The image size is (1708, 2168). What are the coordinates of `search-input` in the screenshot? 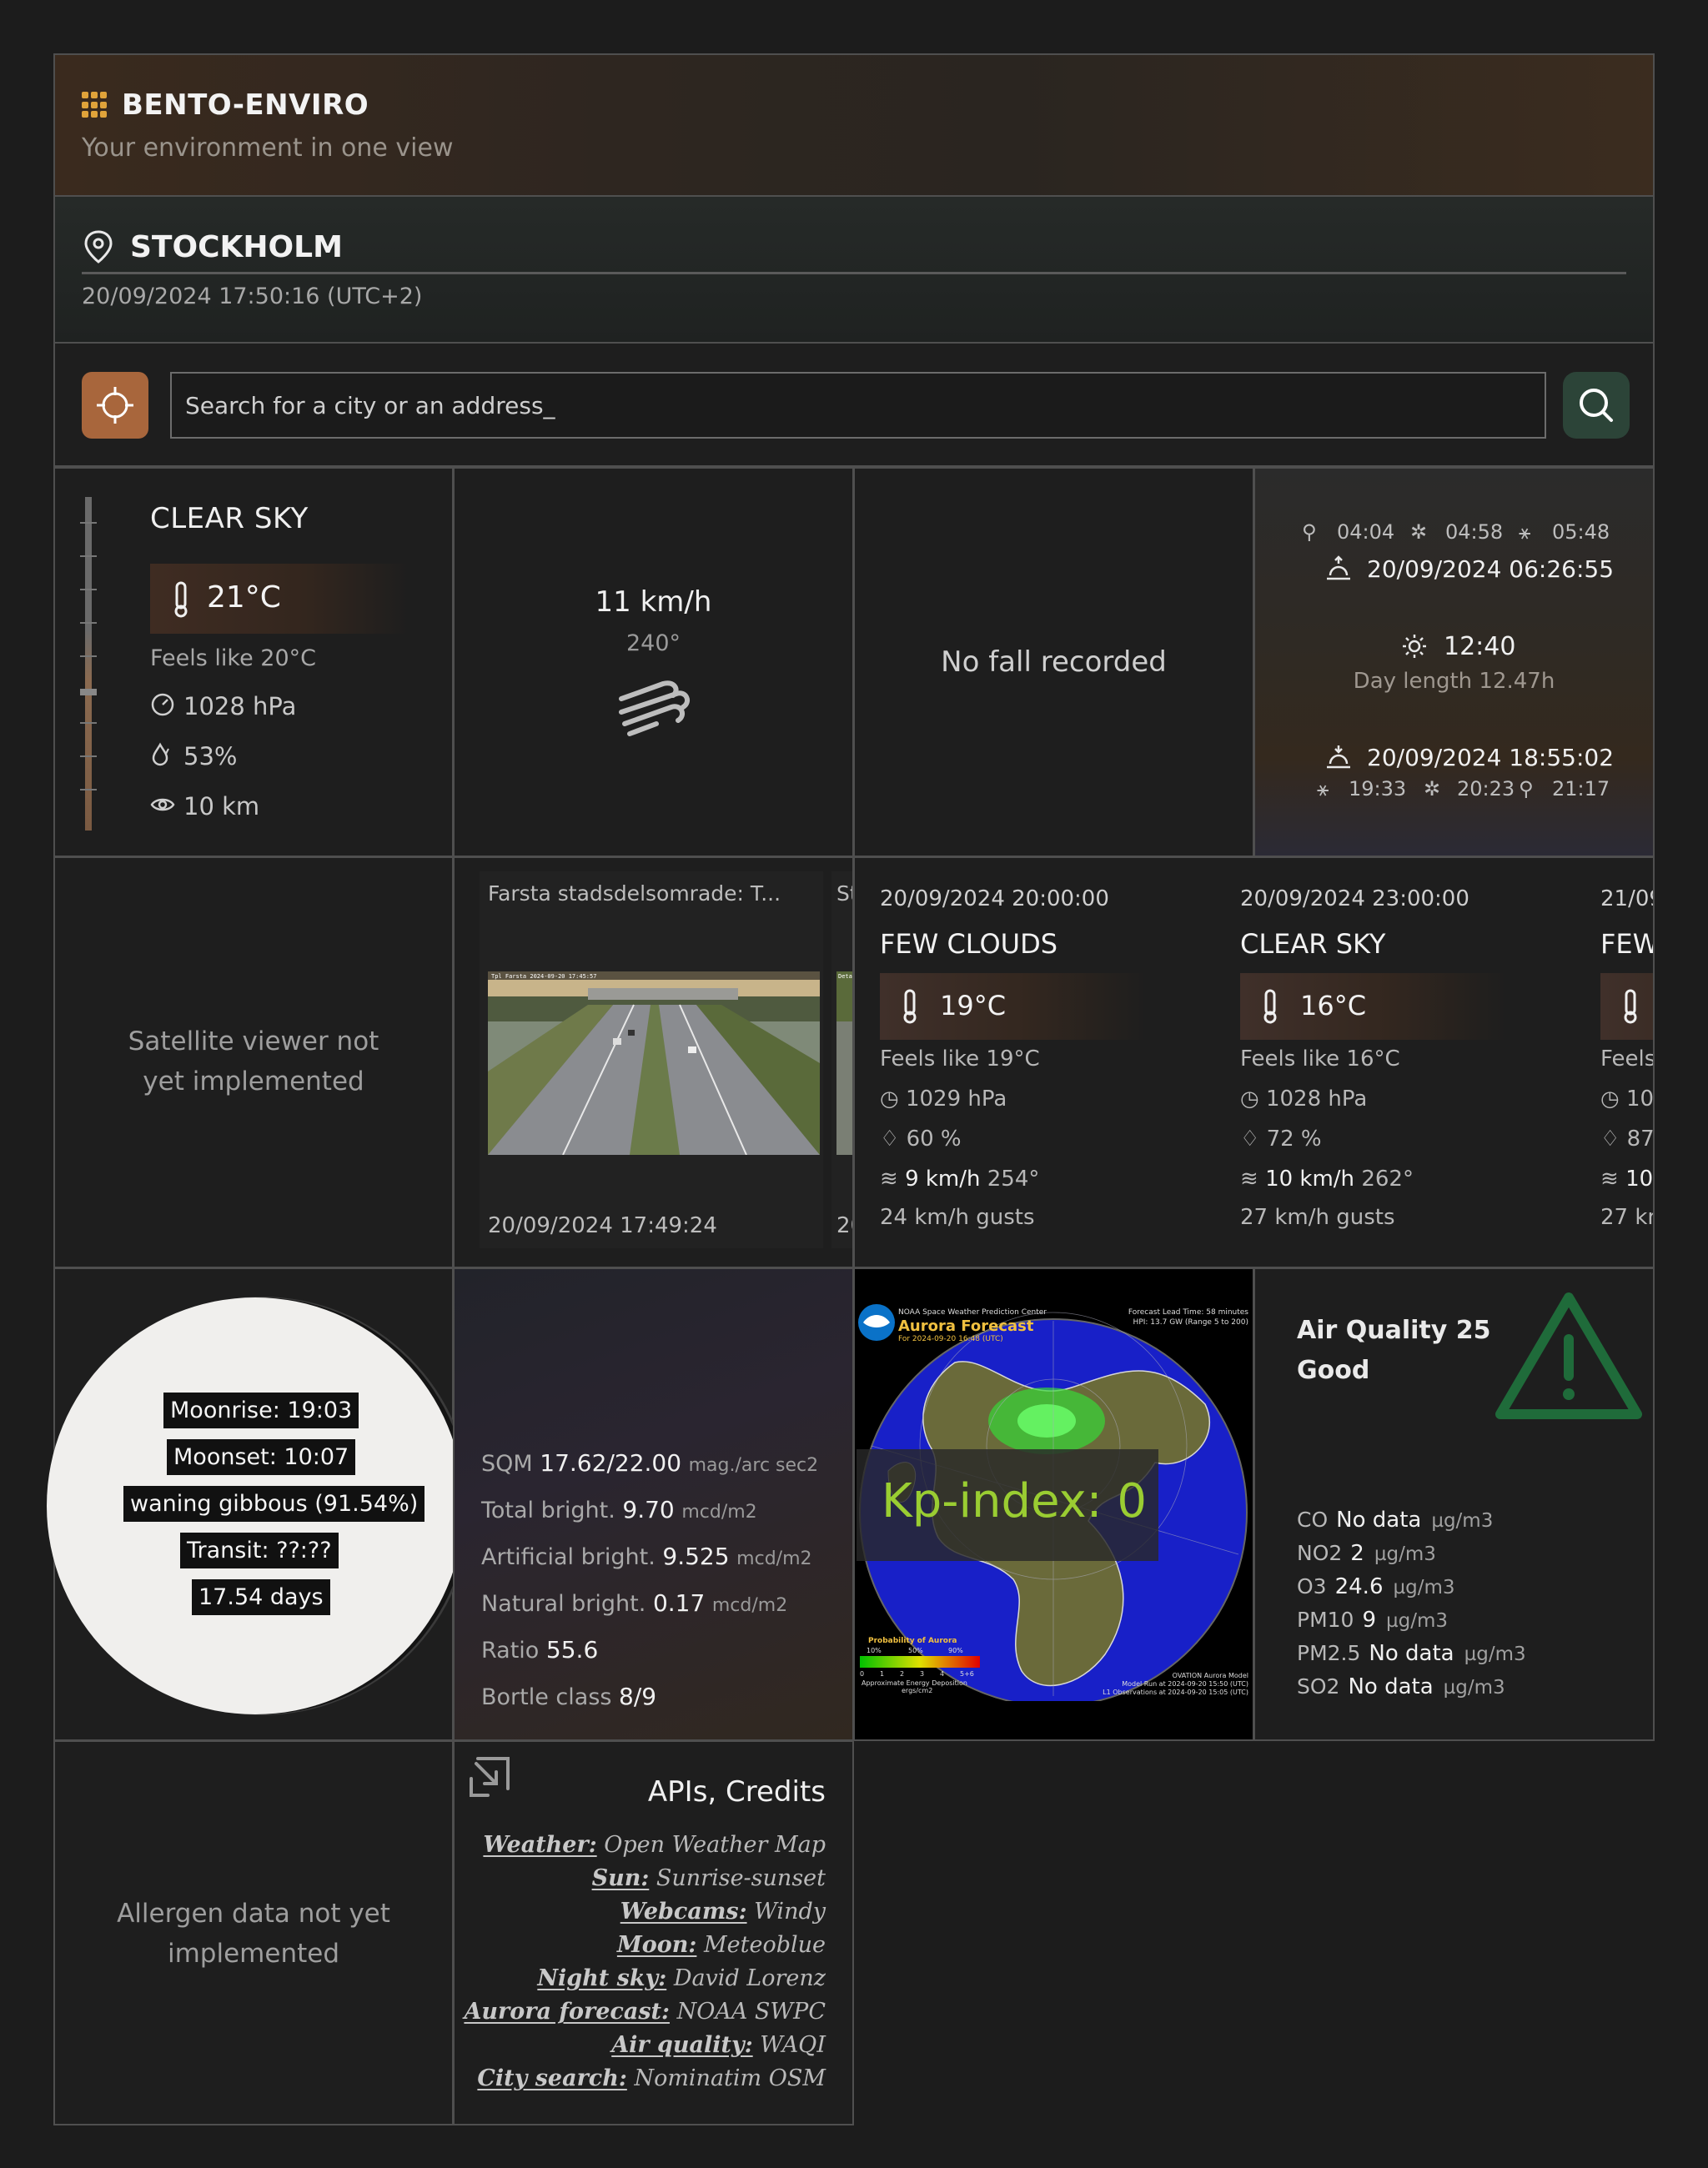 It's located at (858, 405).